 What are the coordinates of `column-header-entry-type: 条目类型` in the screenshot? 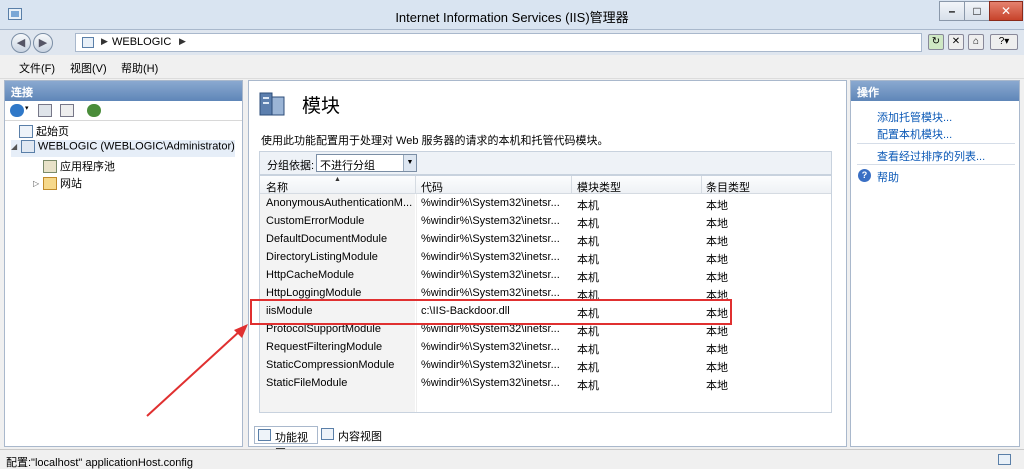 It's located at (728, 187).